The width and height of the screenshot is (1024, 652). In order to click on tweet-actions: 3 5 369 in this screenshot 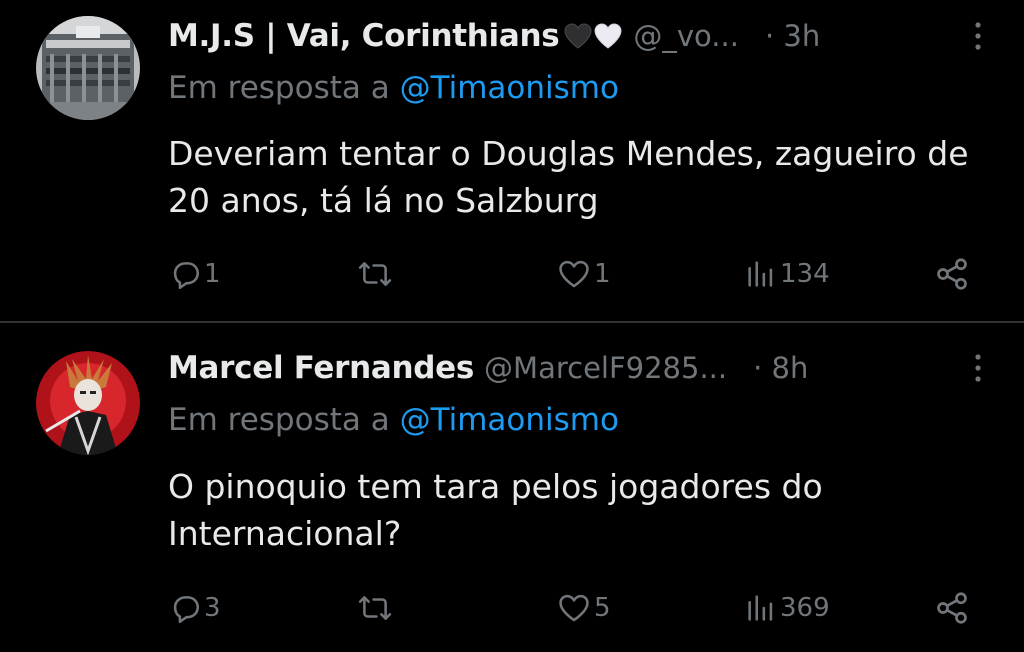, I will do `click(573, 608)`.